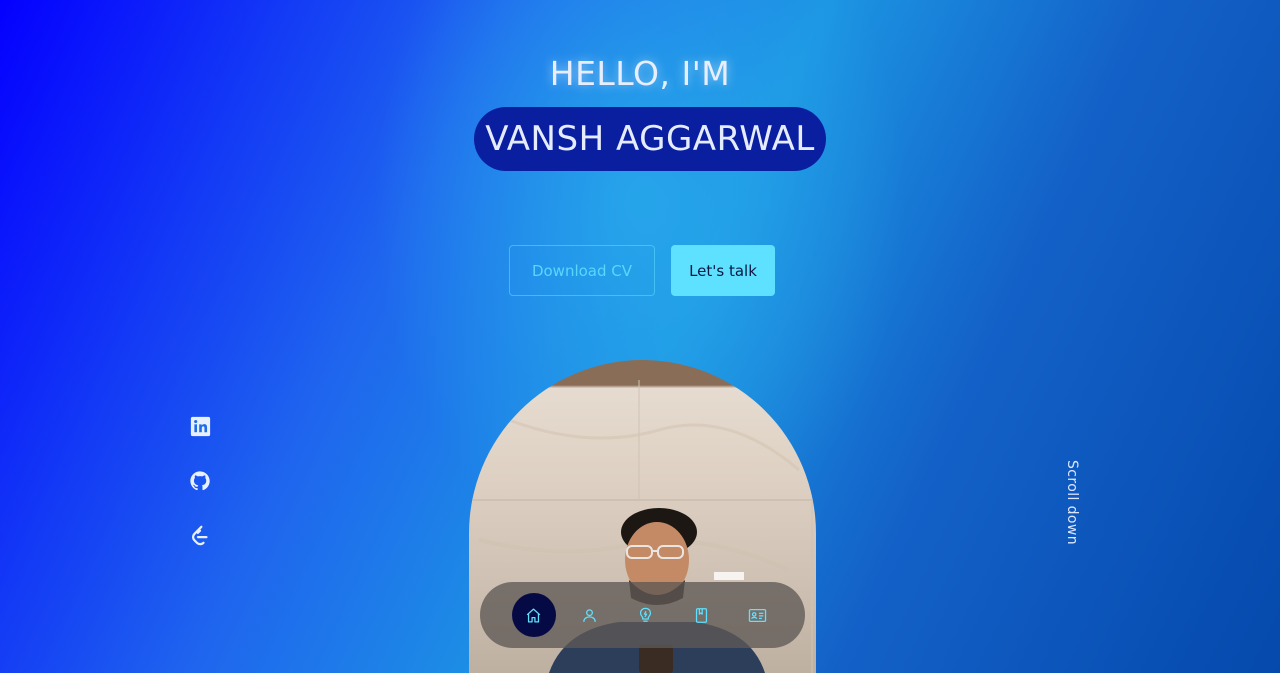 This screenshot has width=1280, height=673. I want to click on scroll-down-label: Scroll down, so click(1072, 503).